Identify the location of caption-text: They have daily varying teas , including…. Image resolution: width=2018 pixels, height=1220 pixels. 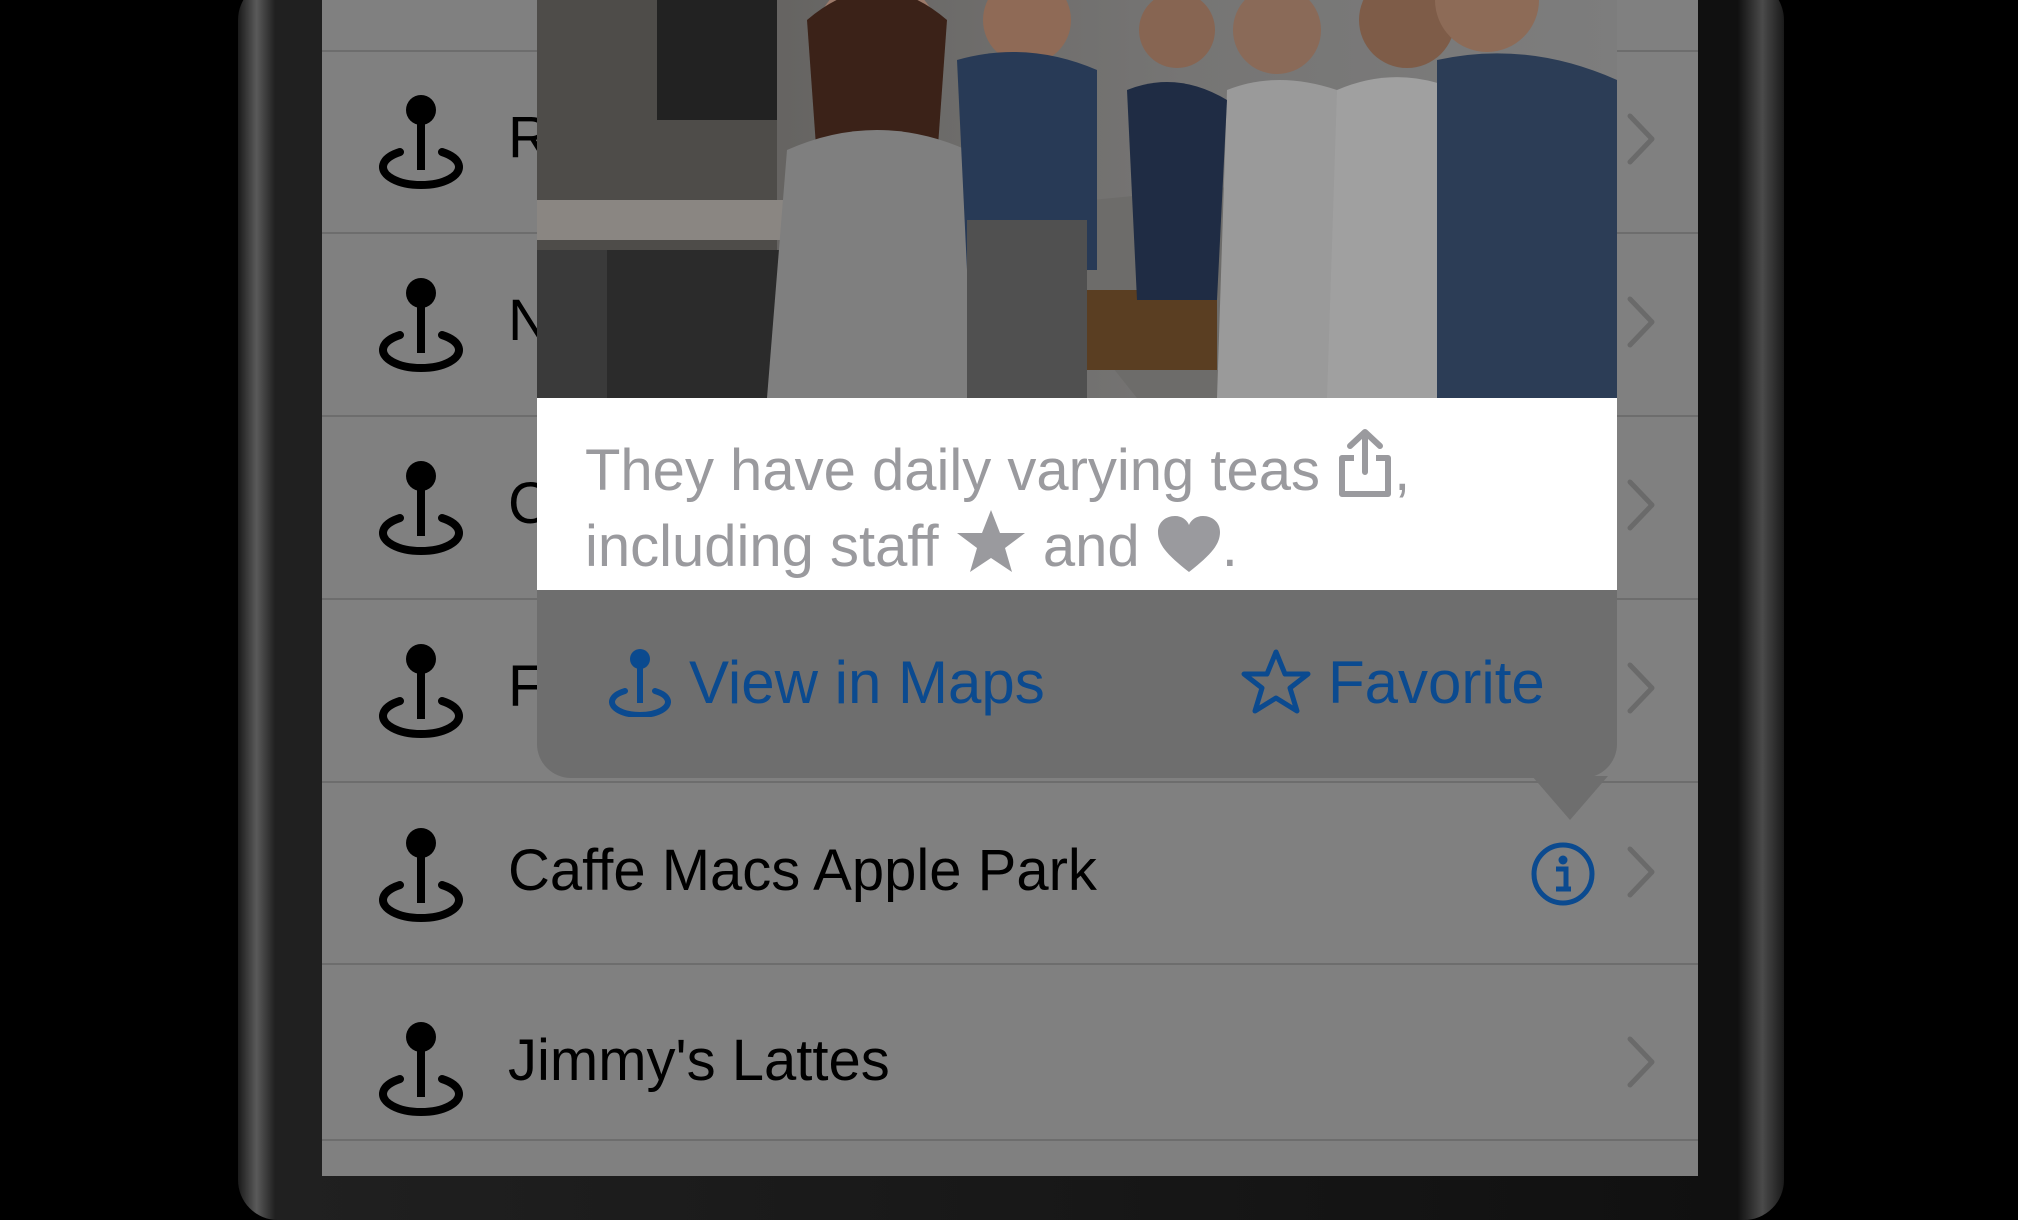
(1085, 506).